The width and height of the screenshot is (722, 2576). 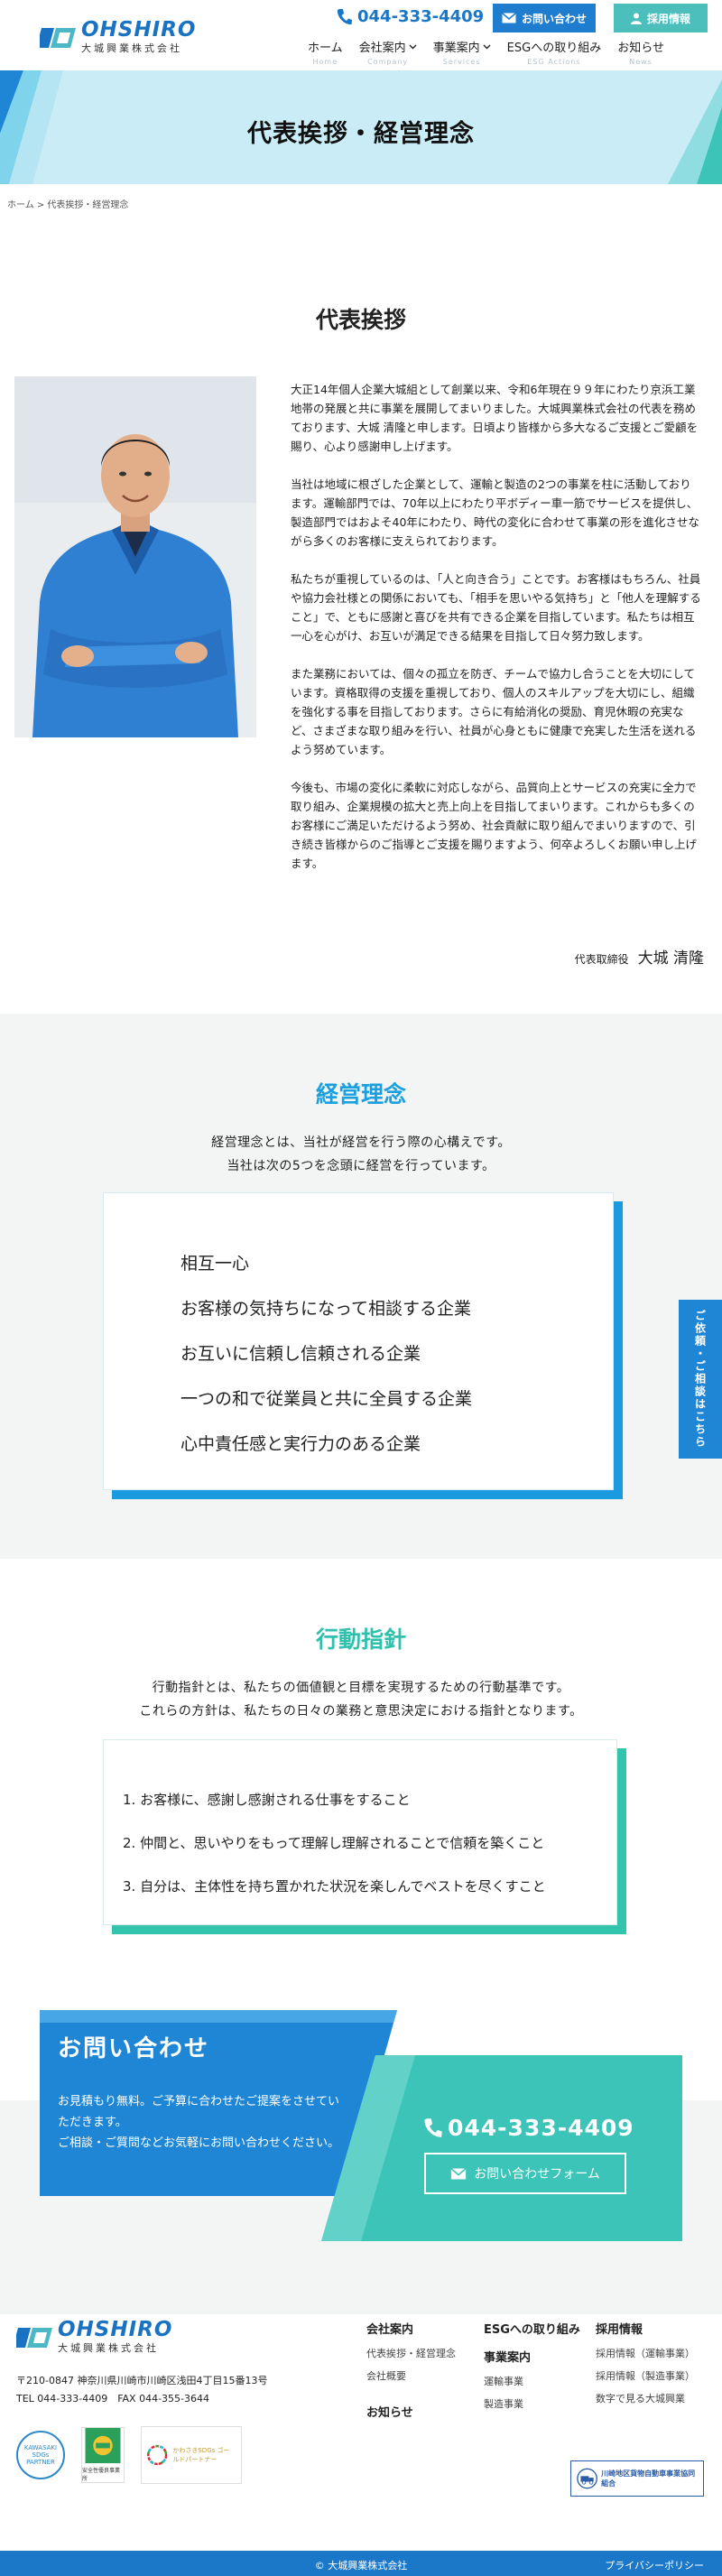 I want to click on nav-item-home: ホーム Home, so click(x=325, y=52).